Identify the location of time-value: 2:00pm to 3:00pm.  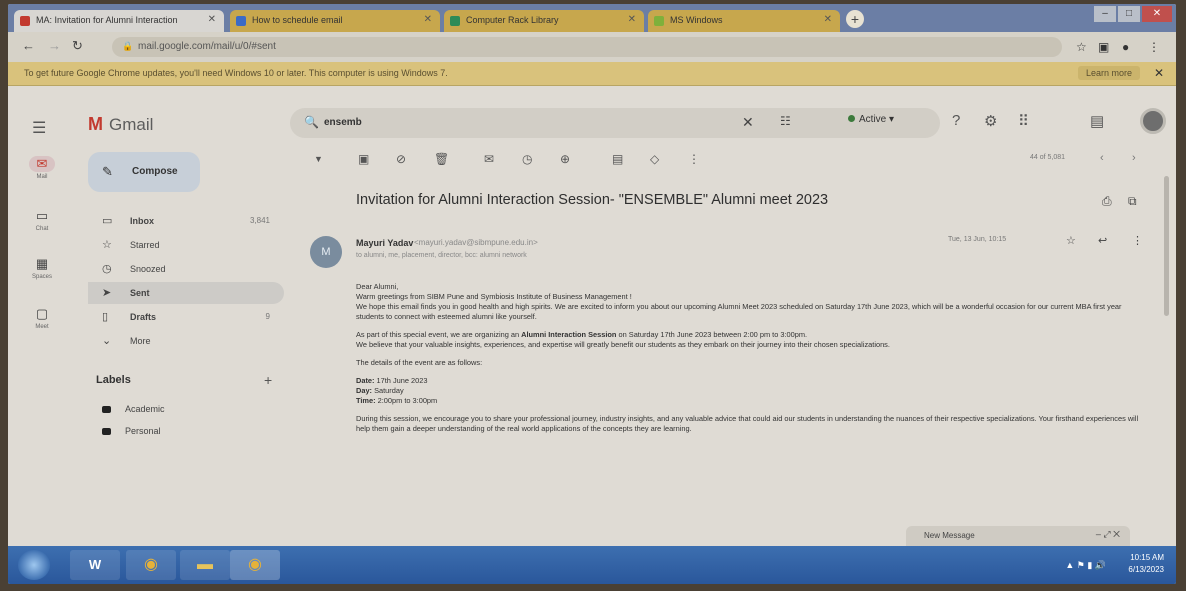
(406, 400).